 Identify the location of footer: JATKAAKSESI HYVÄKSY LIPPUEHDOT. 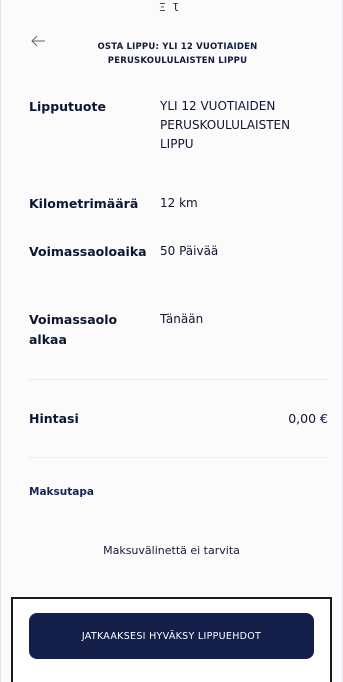
(171, 639).